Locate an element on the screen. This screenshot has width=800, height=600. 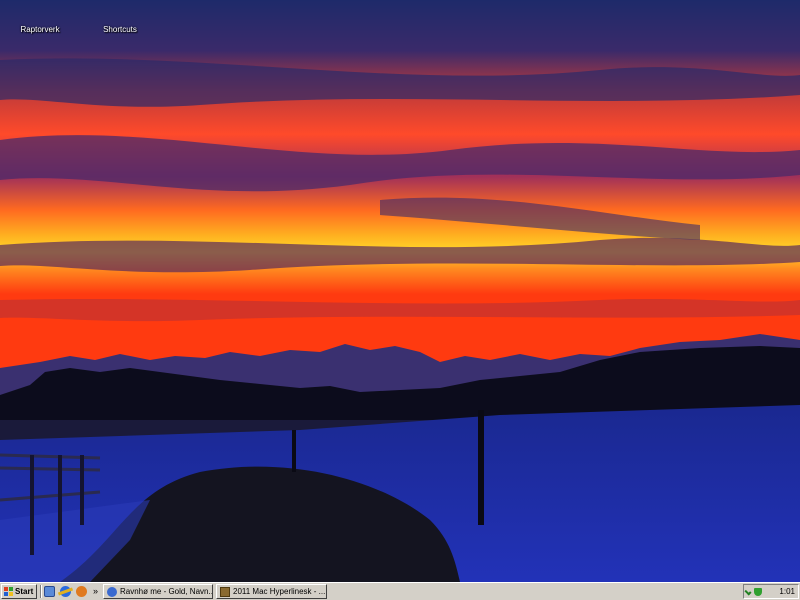
show-desktop-icon is located at coordinates (49, 591).